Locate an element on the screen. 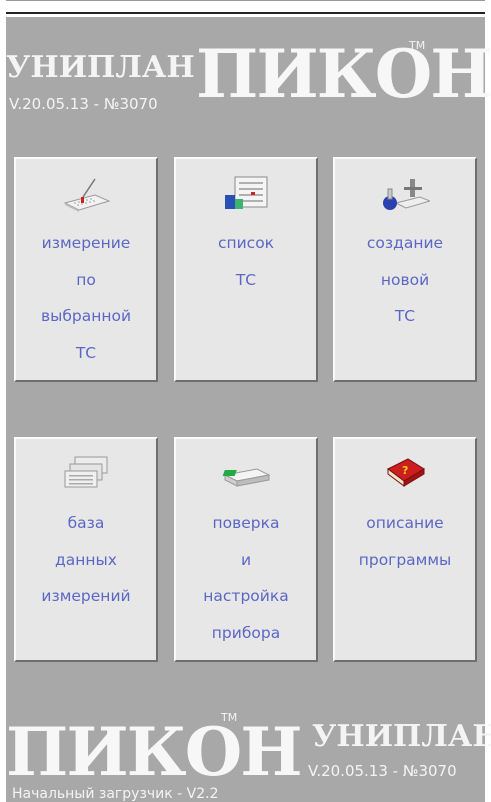 The image size is (491, 802). tile-device-calibration: поверка и настройка прибора is located at coordinates (246, 549).